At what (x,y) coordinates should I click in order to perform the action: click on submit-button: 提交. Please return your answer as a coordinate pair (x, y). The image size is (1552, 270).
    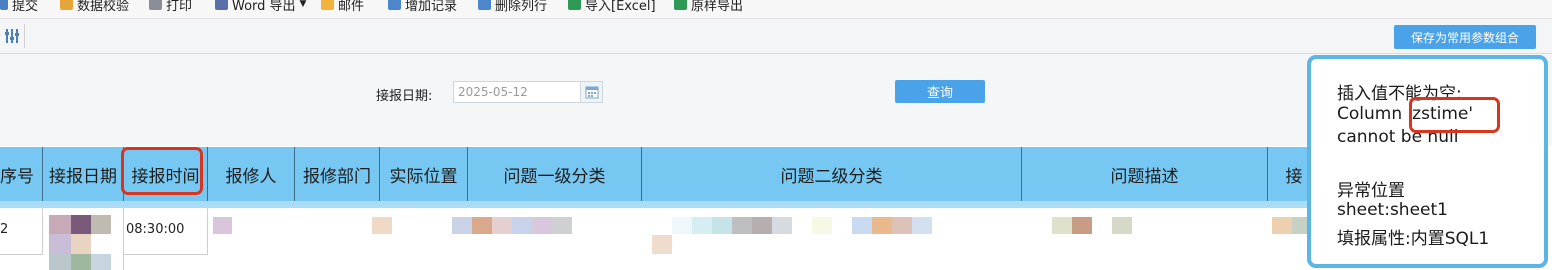
    Looking at the image, I should click on (19, 7).